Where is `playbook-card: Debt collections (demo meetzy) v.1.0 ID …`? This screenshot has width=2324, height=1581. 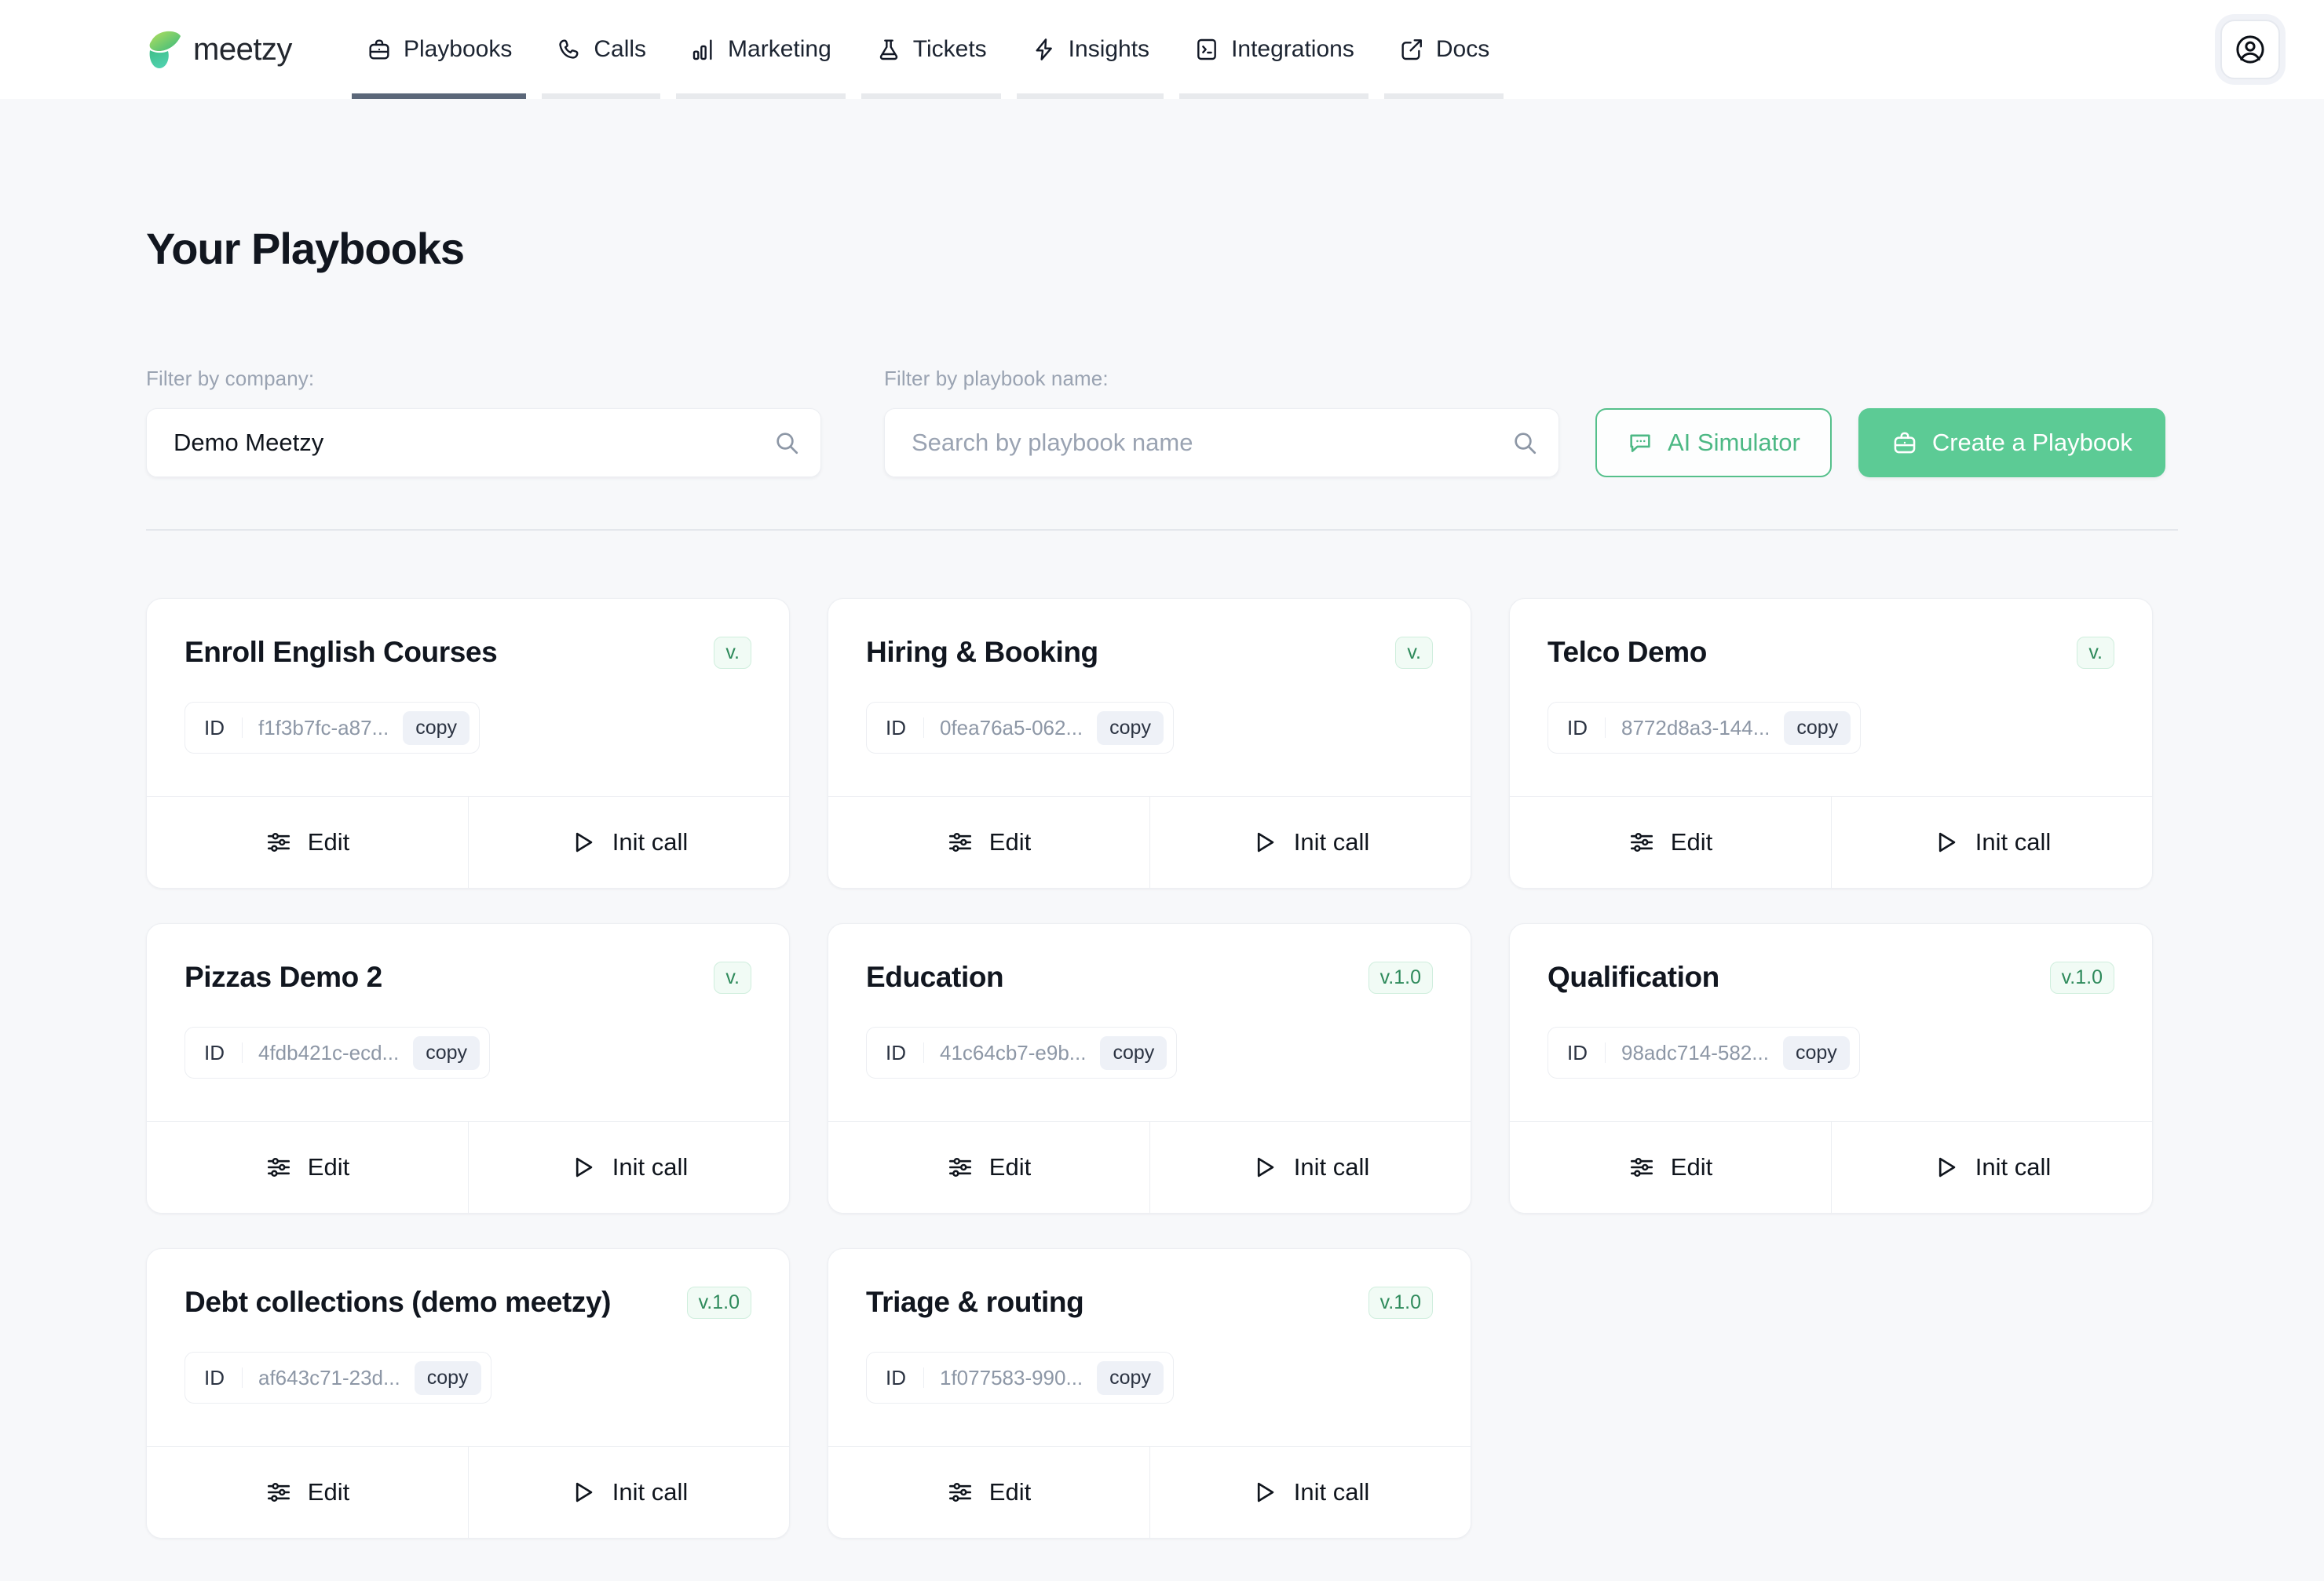
playbook-card: Debt collections (demo meetzy) v.1.0 ID … is located at coordinates (468, 1393).